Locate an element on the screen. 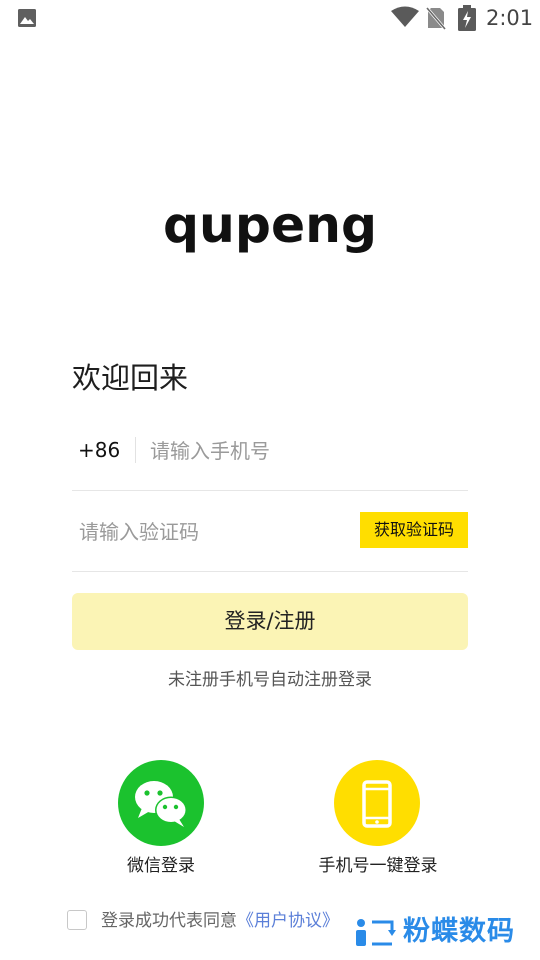 This screenshot has width=540, height=960. get-code-button: 获取验证码 is located at coordinates (414, 530).